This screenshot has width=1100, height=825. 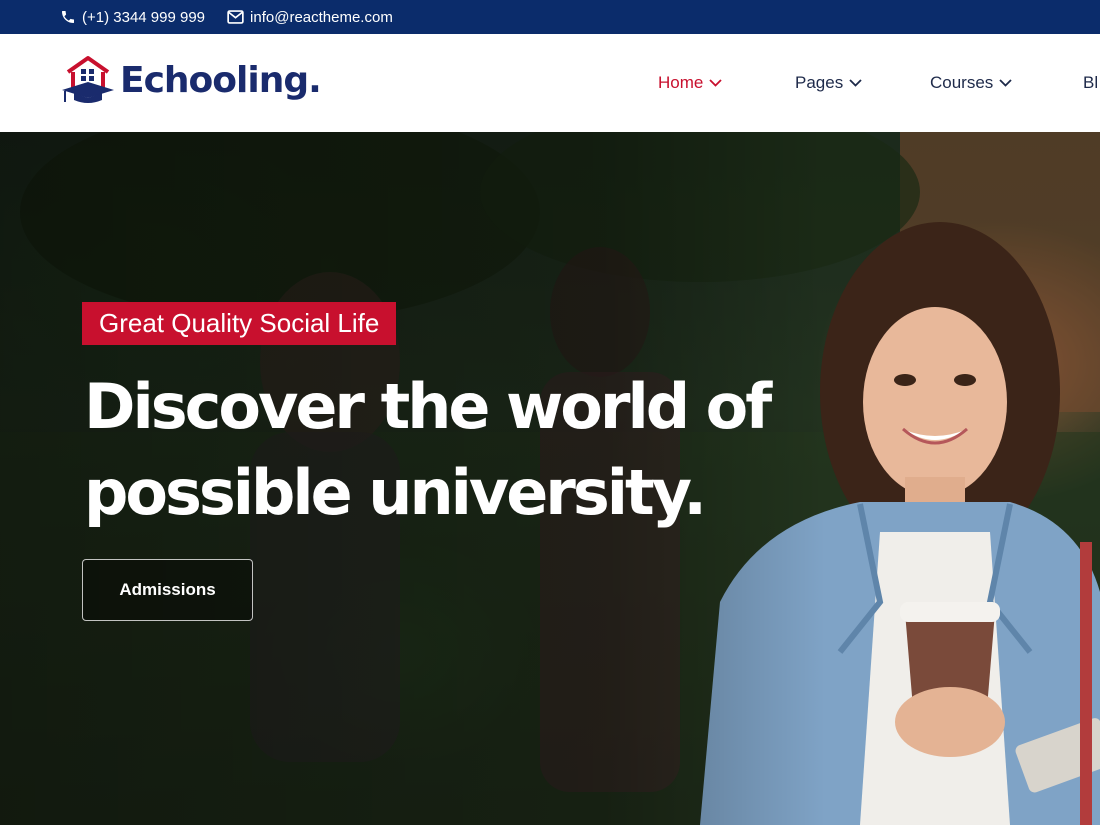 What do you see at coordinates (550, 17) in the screenshot?
I see `top-contact-bar: (+1) 3344 999 999 info@reactheme.com` at bounding box center [550, 17].